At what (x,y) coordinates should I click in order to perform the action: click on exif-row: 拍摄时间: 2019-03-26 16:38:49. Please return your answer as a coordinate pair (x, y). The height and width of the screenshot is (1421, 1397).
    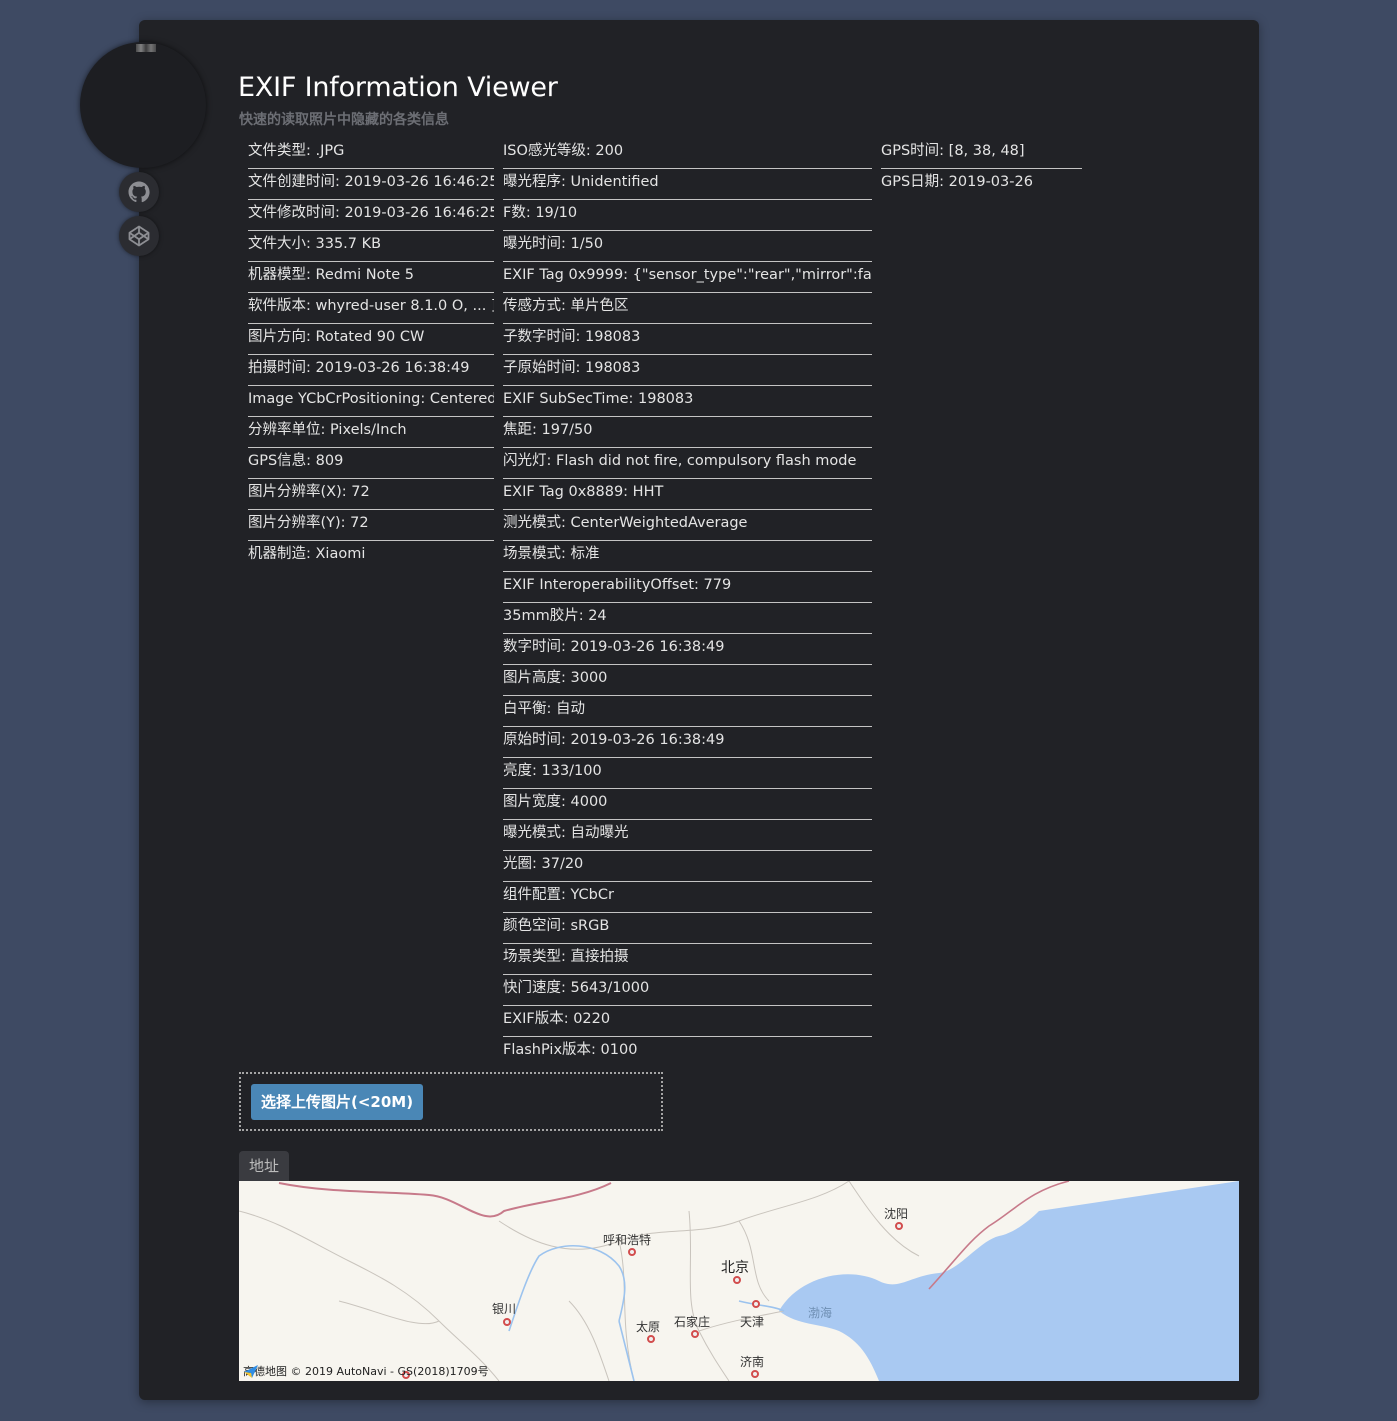
    Looking at the image, I should click on (371, 370).